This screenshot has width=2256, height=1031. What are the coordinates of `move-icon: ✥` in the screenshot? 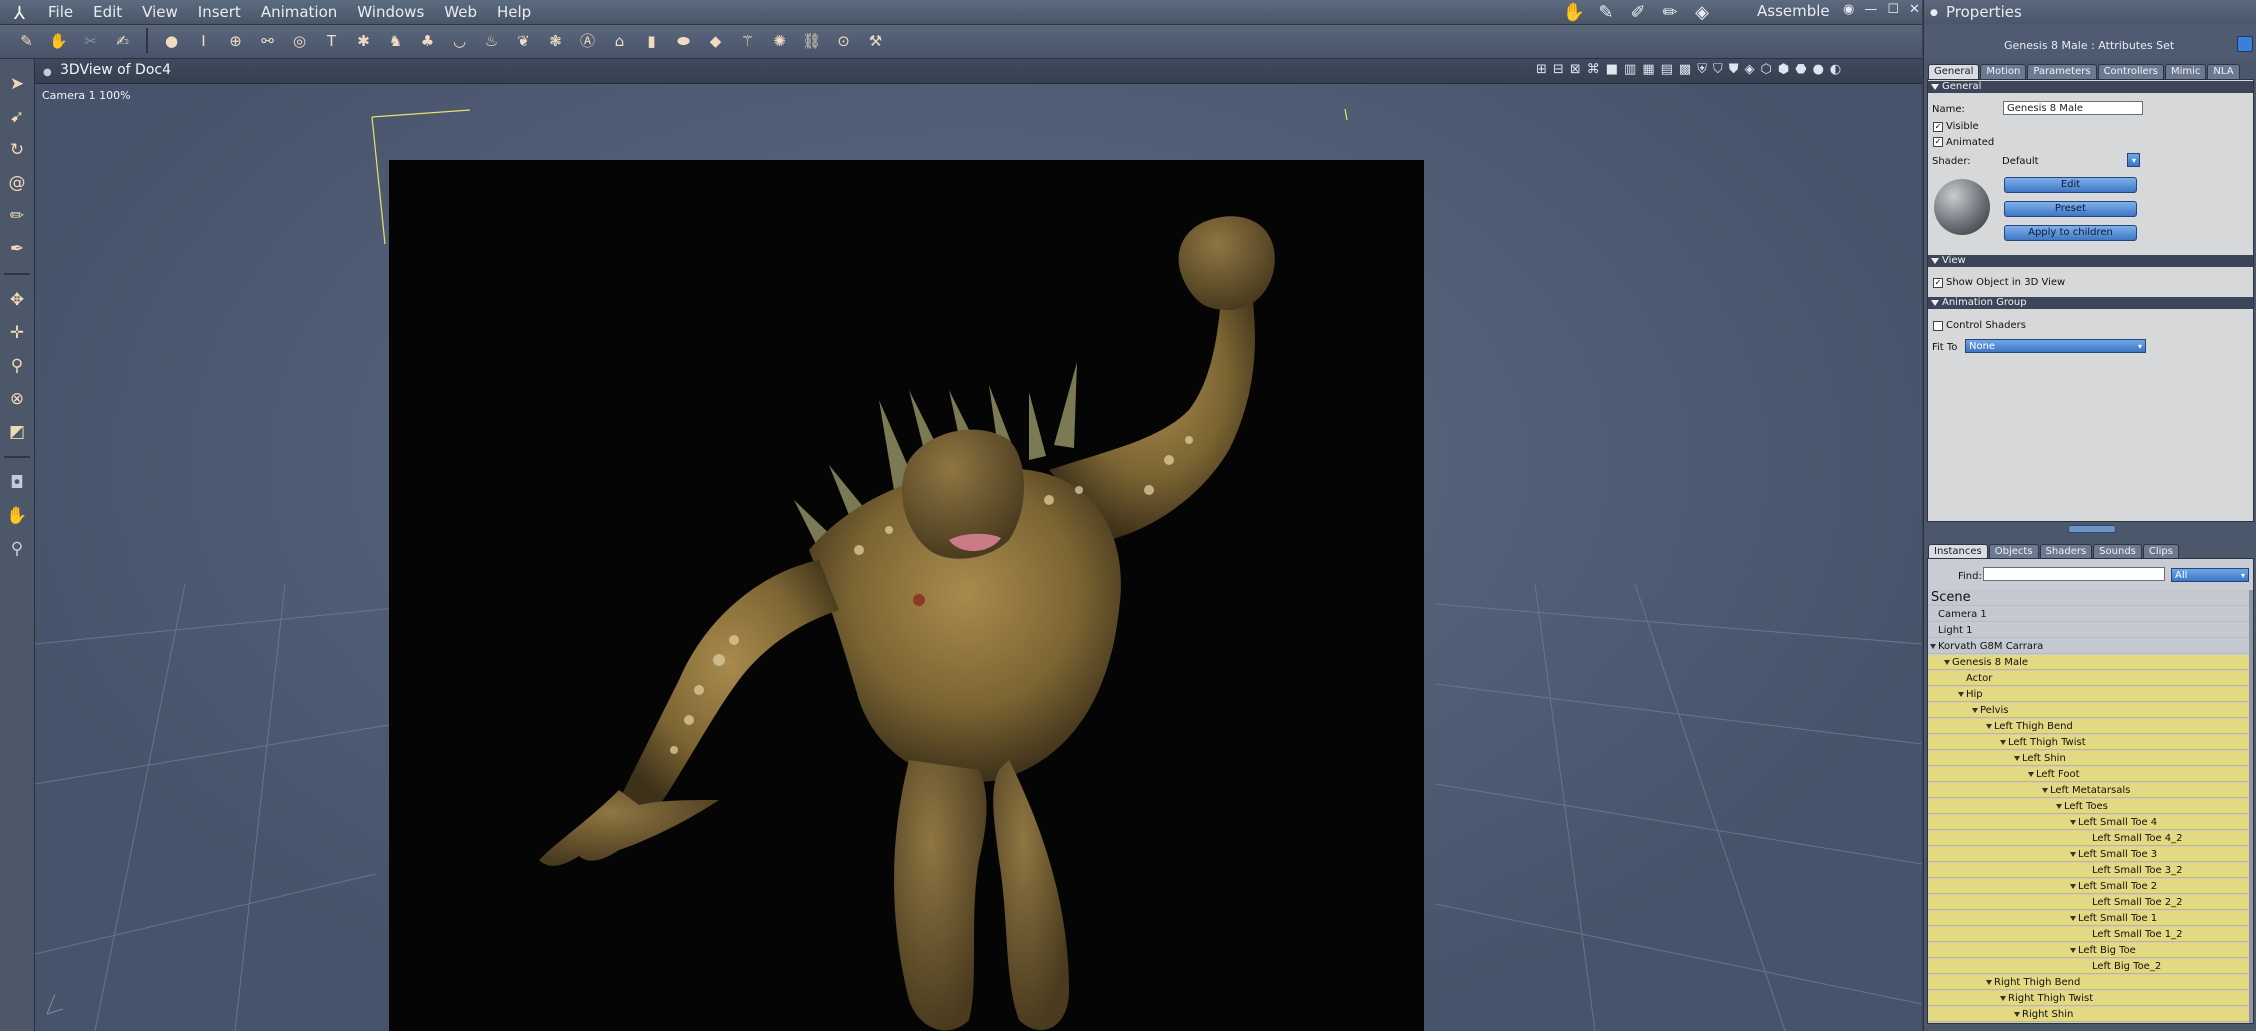 It's located at (17, 299).